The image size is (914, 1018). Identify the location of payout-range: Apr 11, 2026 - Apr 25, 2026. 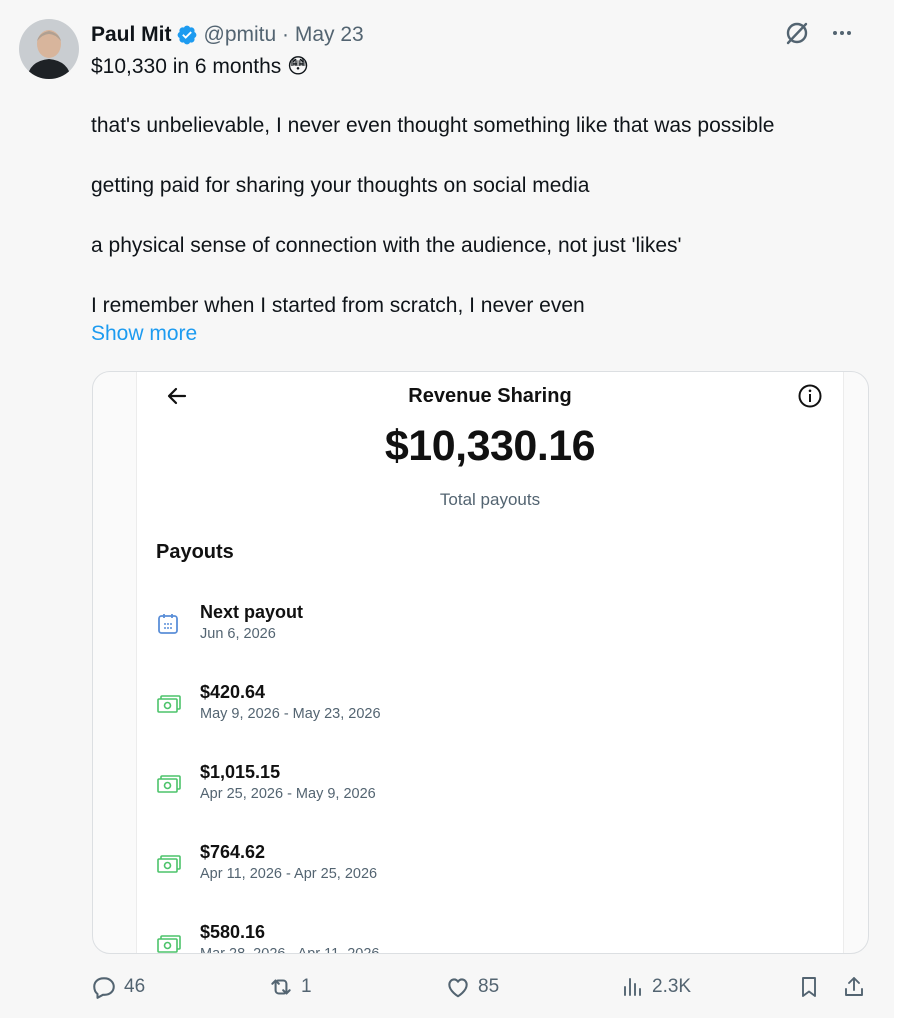
(289, 874).